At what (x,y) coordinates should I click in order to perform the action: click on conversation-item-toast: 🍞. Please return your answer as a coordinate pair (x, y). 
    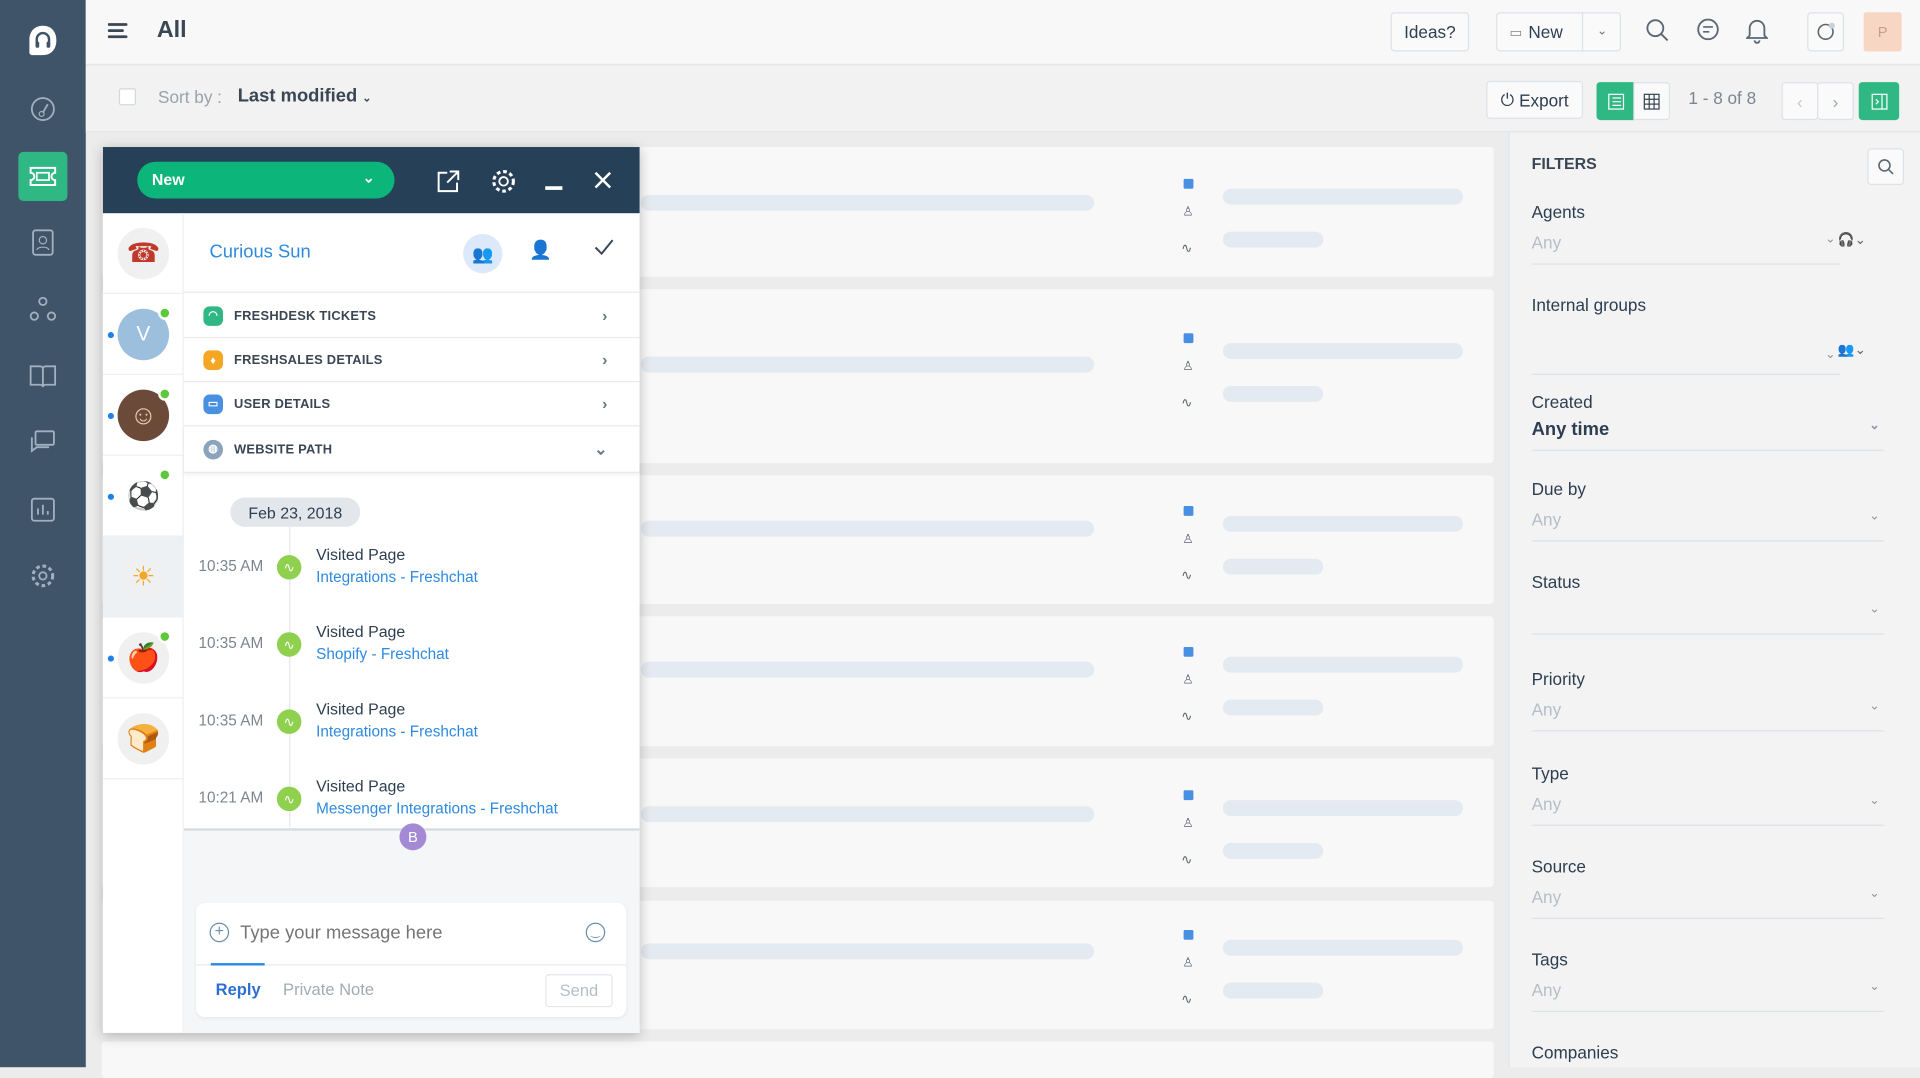
    Looking at the image, I should click on (143, 739).